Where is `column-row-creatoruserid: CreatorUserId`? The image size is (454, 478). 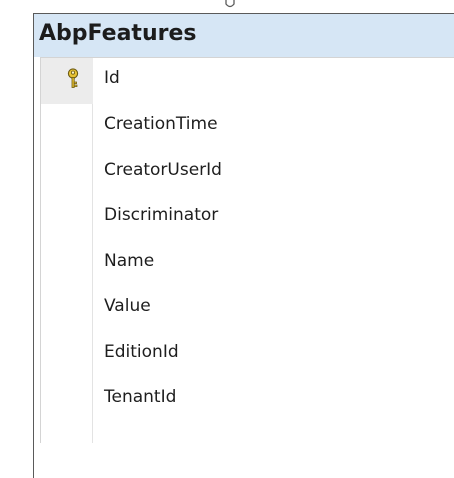
column-row-creatoruserid: CreatorUserId is located at coordinates (247, 173).